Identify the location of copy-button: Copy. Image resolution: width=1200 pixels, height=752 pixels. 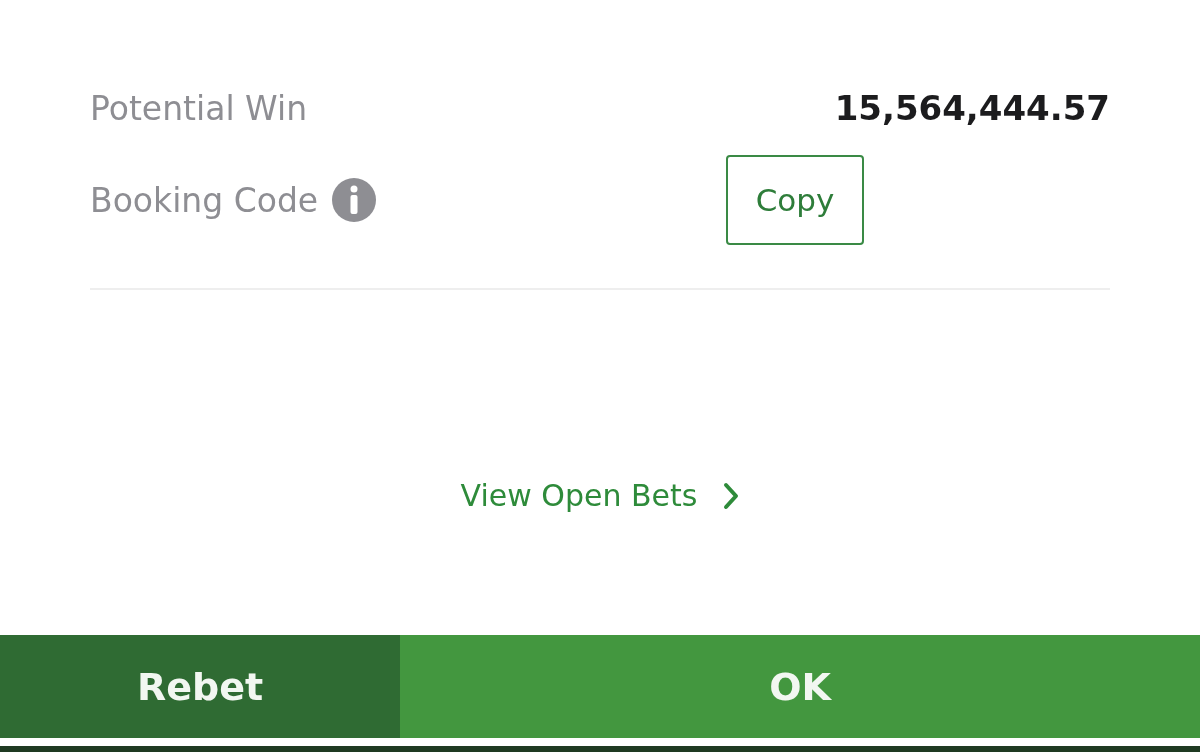
(795, 200).